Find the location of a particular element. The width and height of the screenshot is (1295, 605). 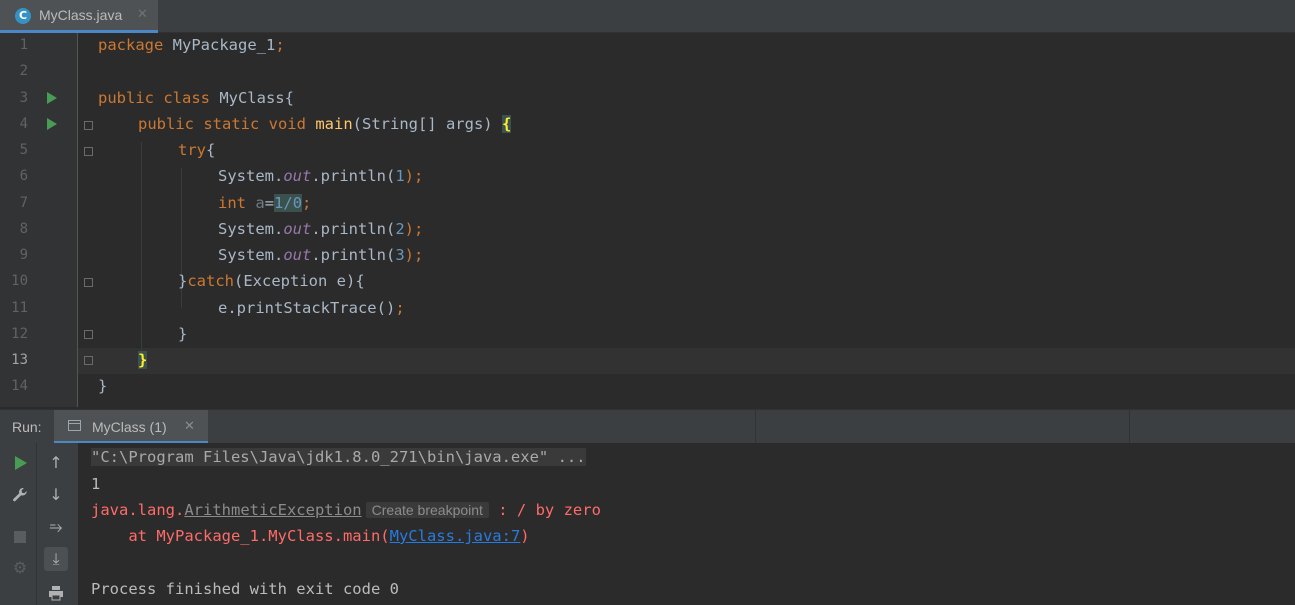

stop-icon is located at coordinates (20, 537).